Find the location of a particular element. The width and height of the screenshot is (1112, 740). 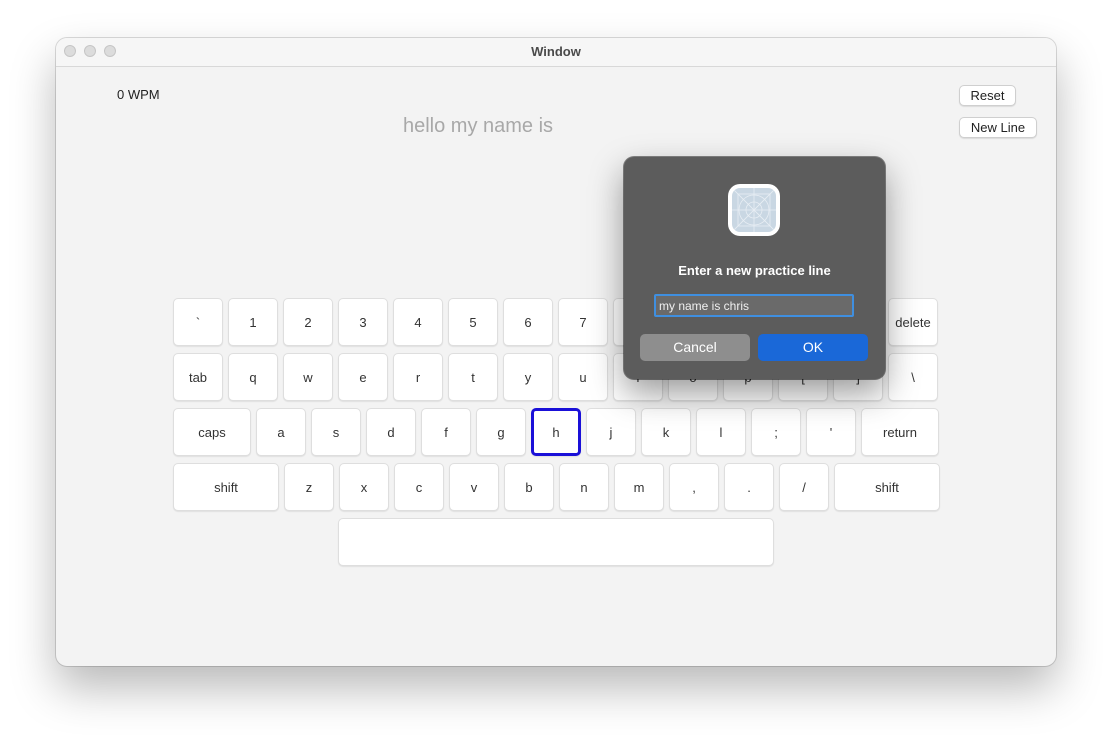

key-n: n is located at coordinates (584, 487).